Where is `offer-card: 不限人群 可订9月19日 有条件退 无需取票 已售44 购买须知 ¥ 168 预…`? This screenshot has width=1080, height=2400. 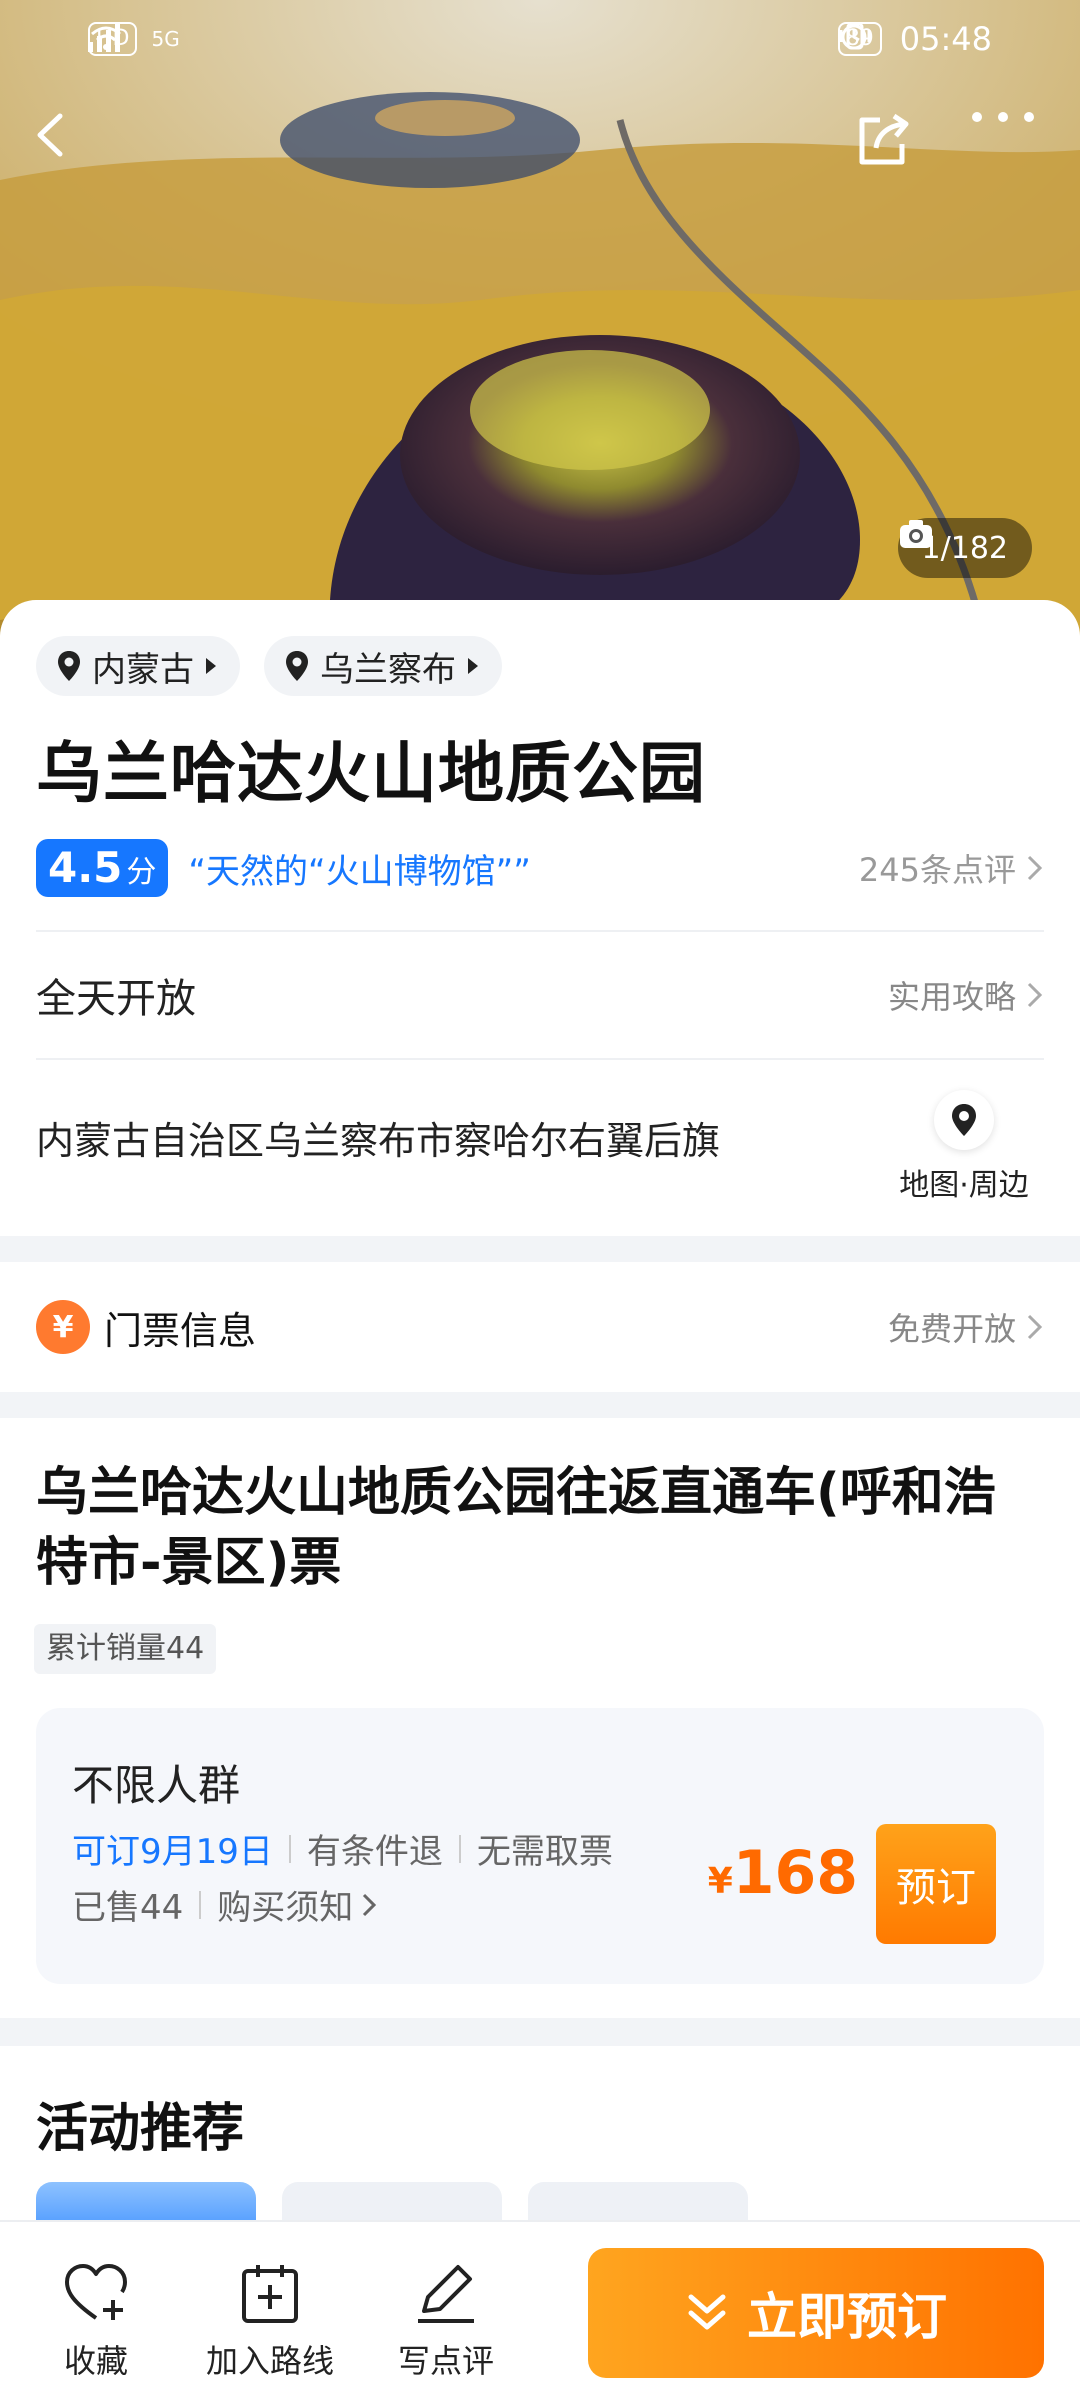 offer-card: 不限人群 可订9月19日 有条件退 无需取票 已售44 购买须知 ¥ 168 预… is located at coordinates (540, 1846).